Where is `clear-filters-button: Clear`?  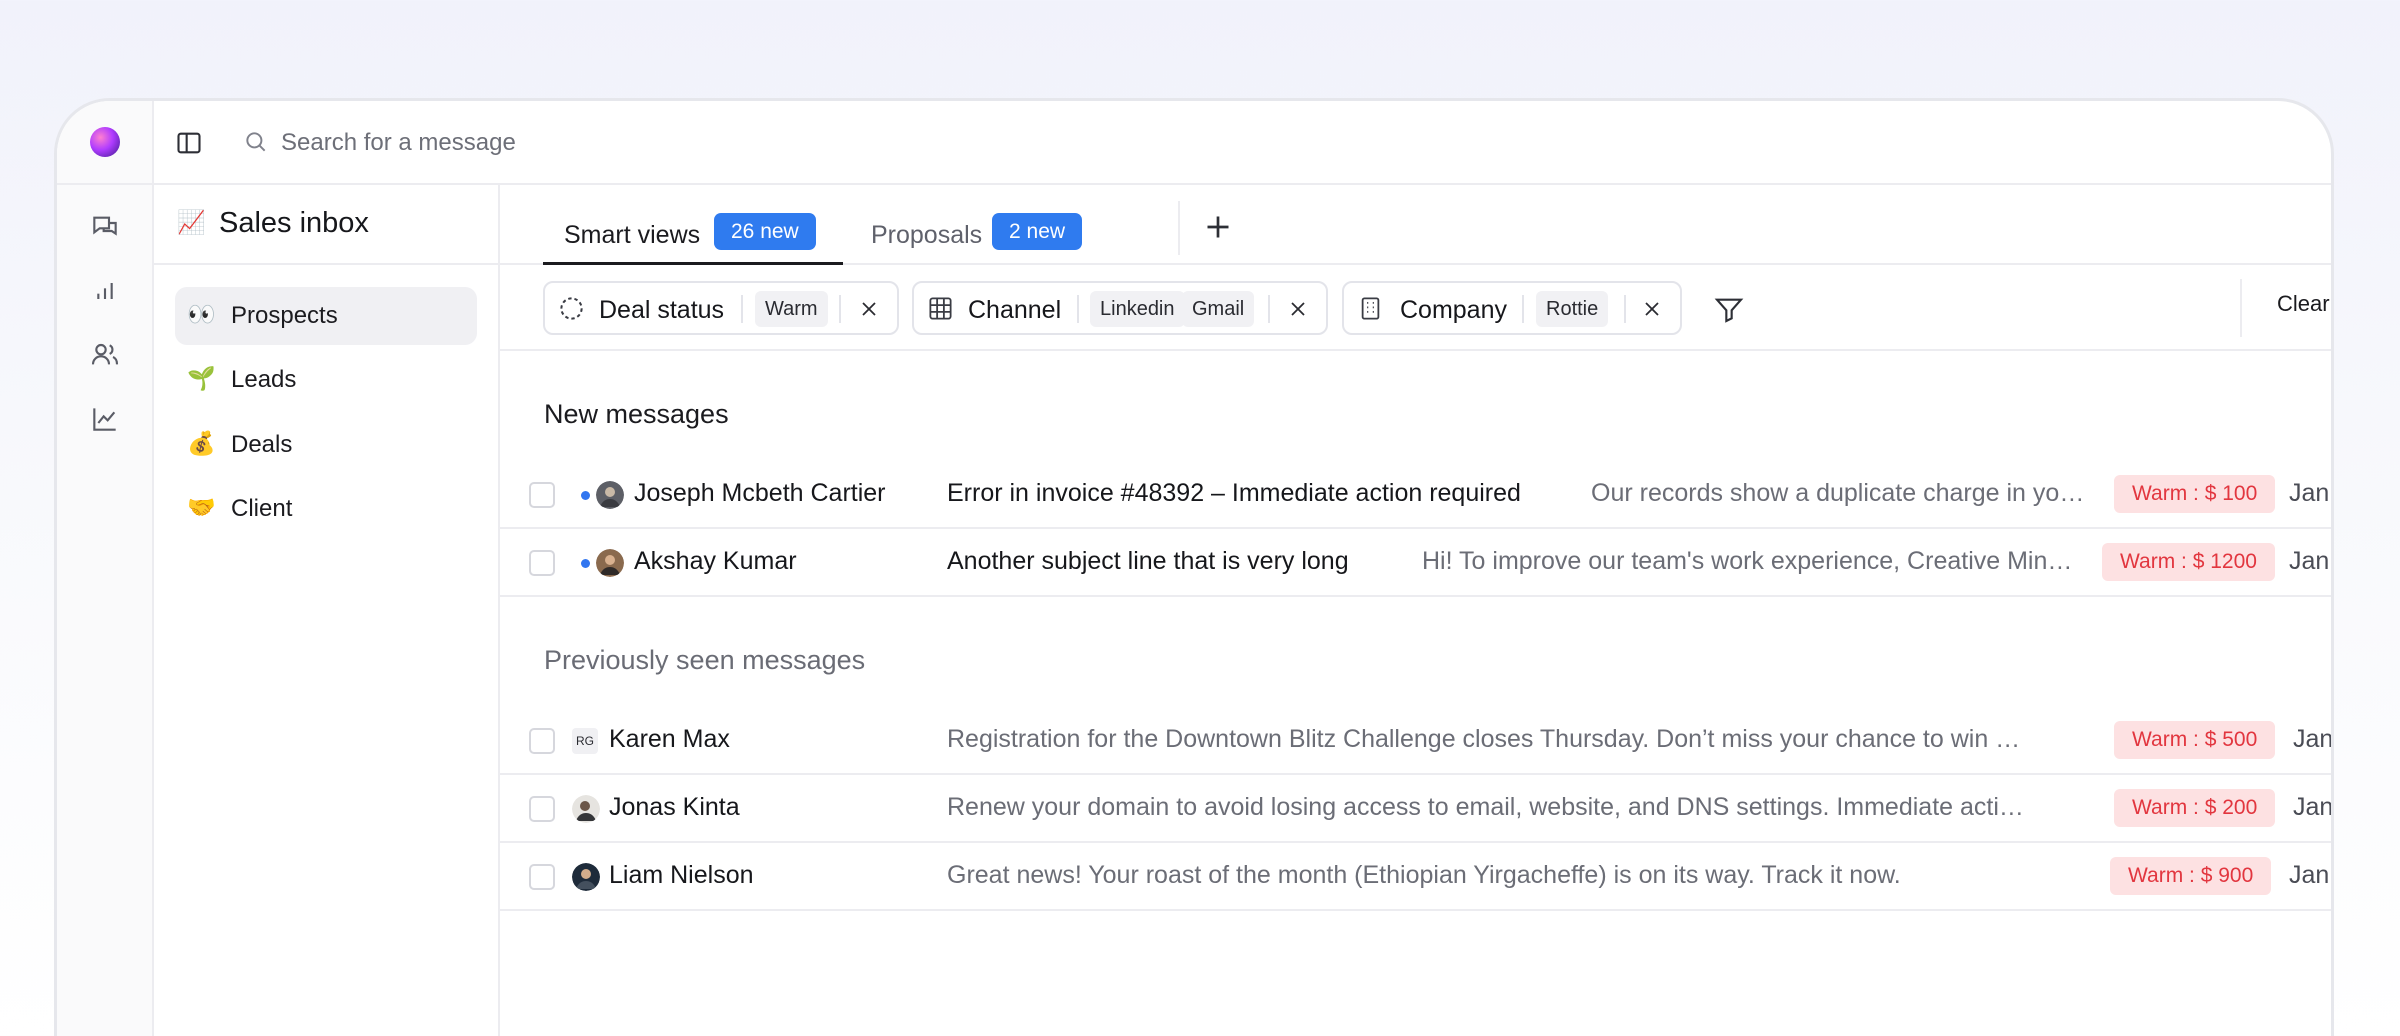 clear-filters-button: Clear is located at coordinates (2303, 304).